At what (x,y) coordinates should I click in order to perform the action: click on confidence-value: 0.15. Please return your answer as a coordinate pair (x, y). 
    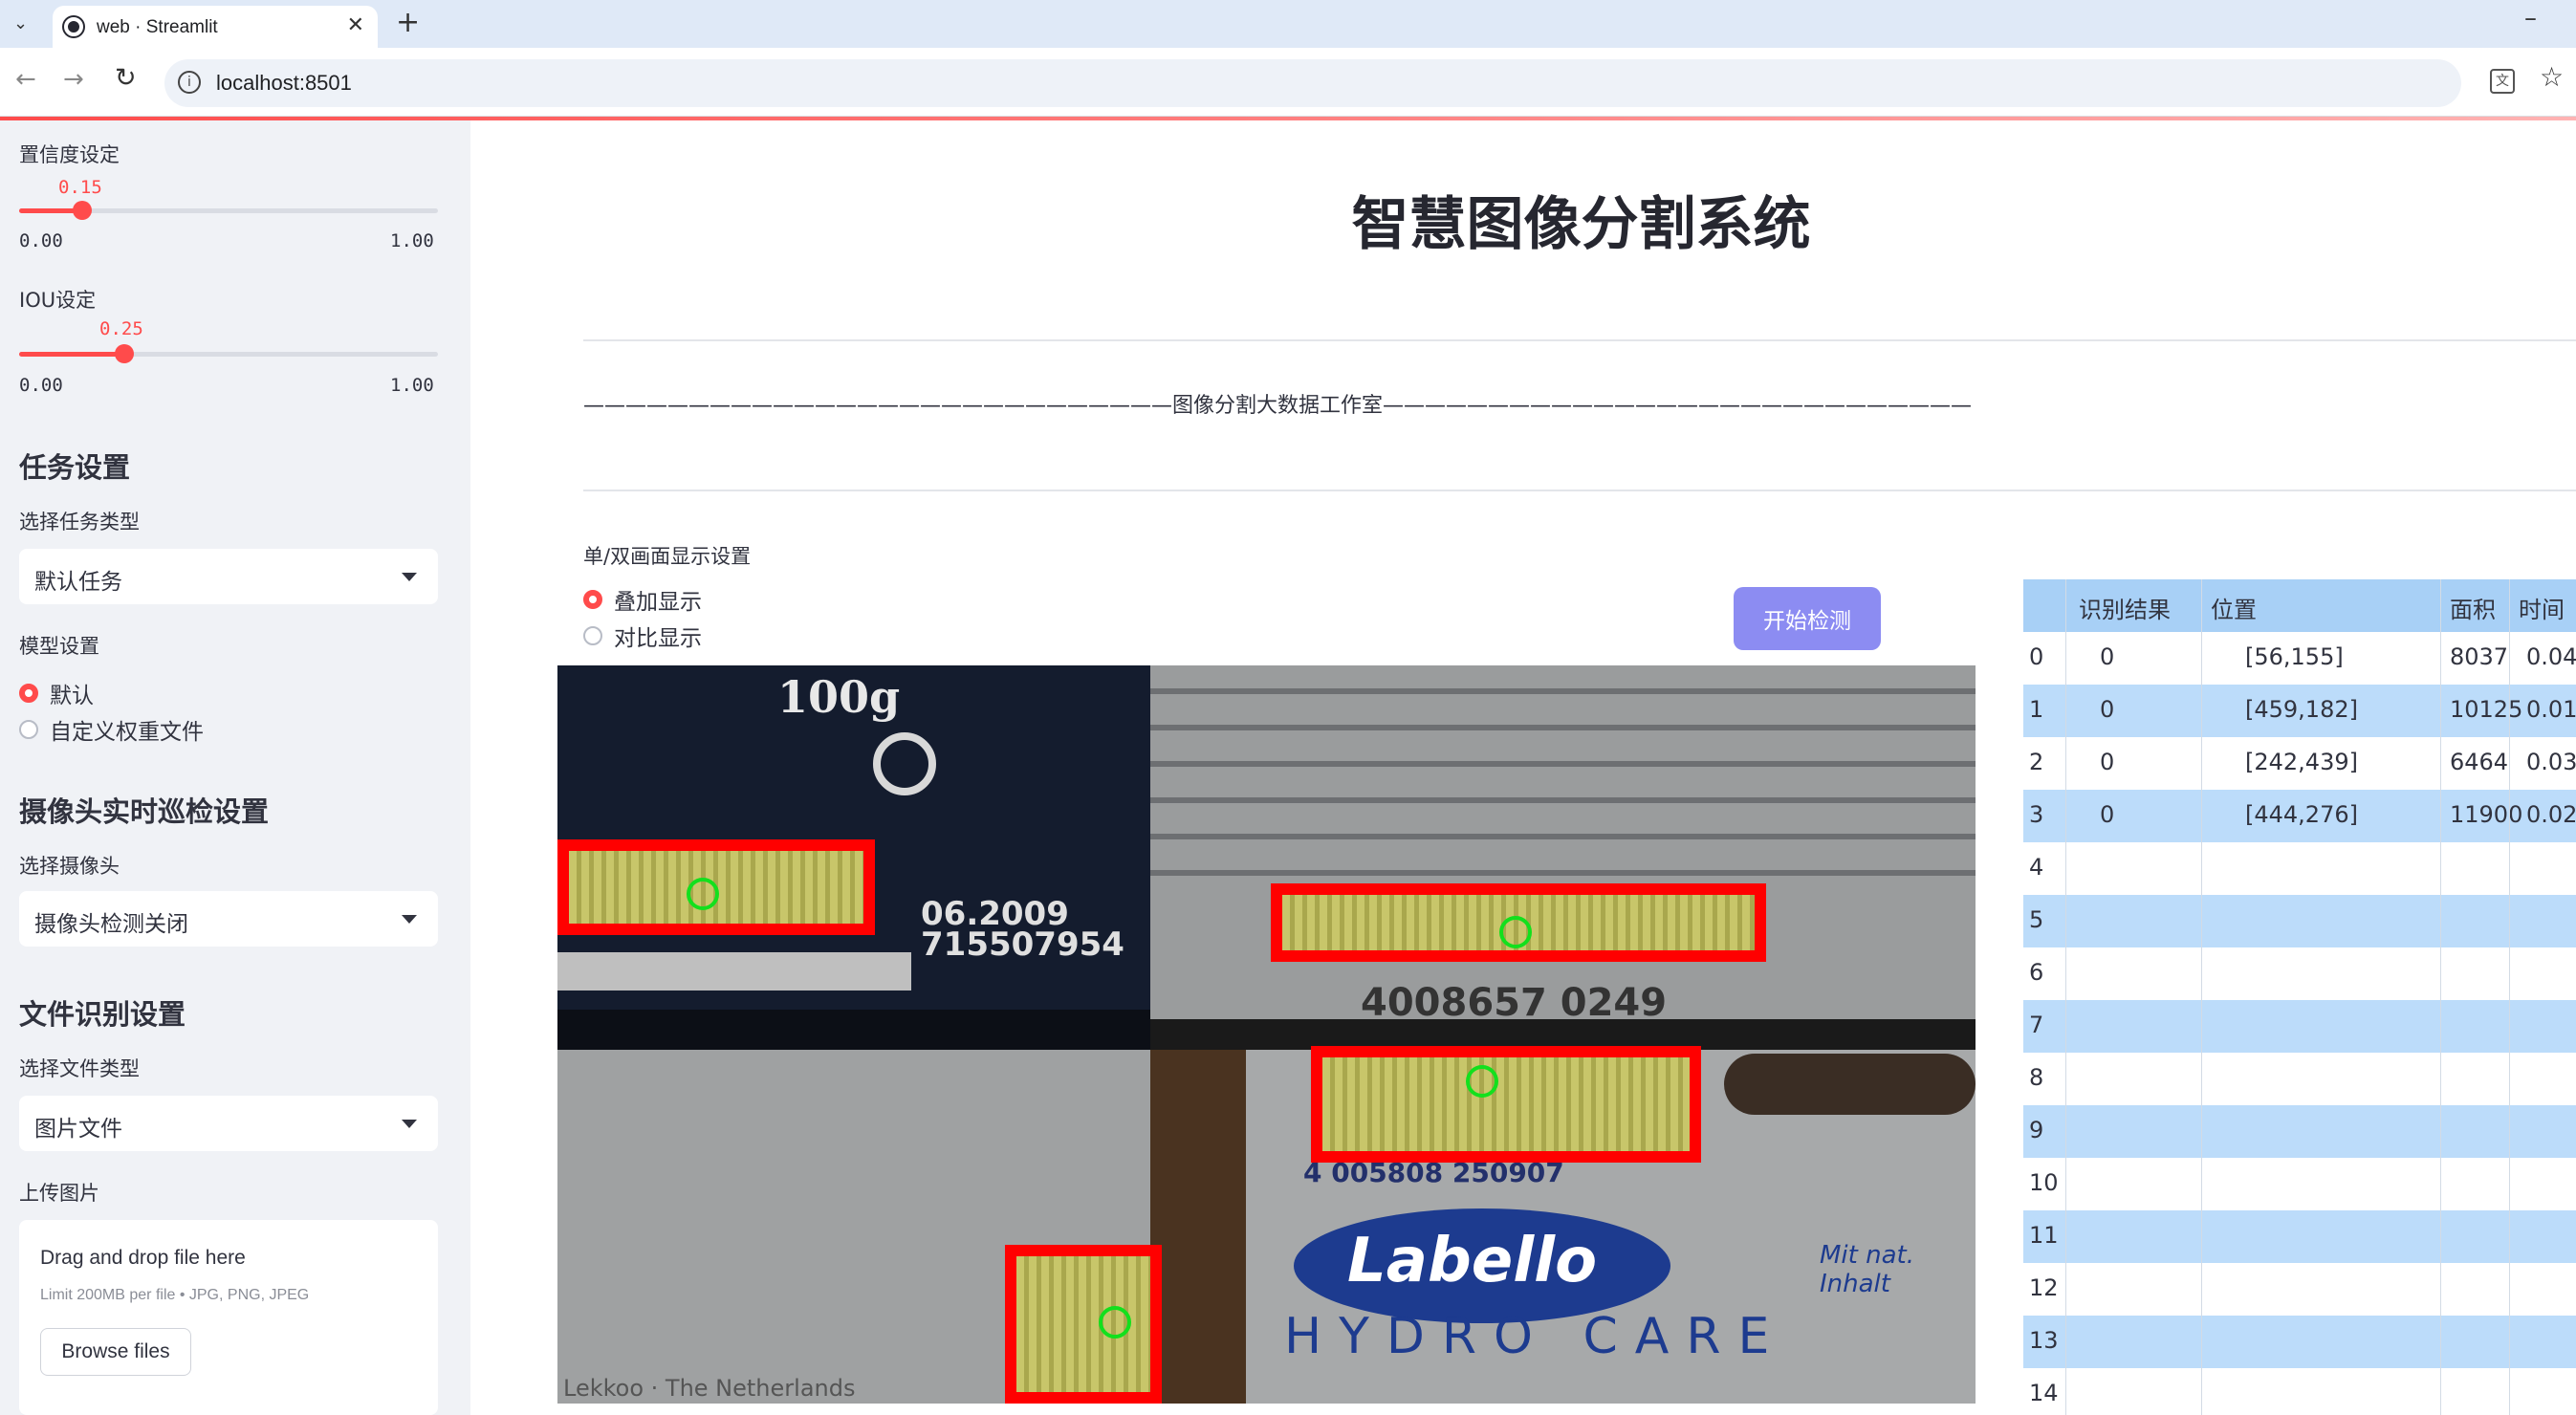
    Looking at the image, I should click on (80, 188).